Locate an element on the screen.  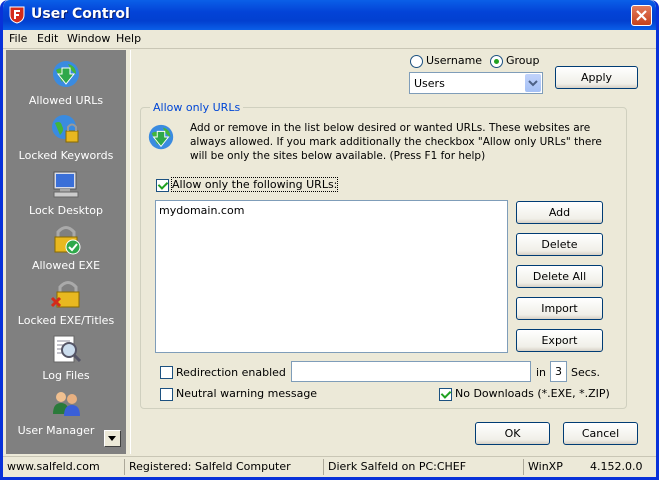
apply-button: Apply is located at coordinates (596, 77).